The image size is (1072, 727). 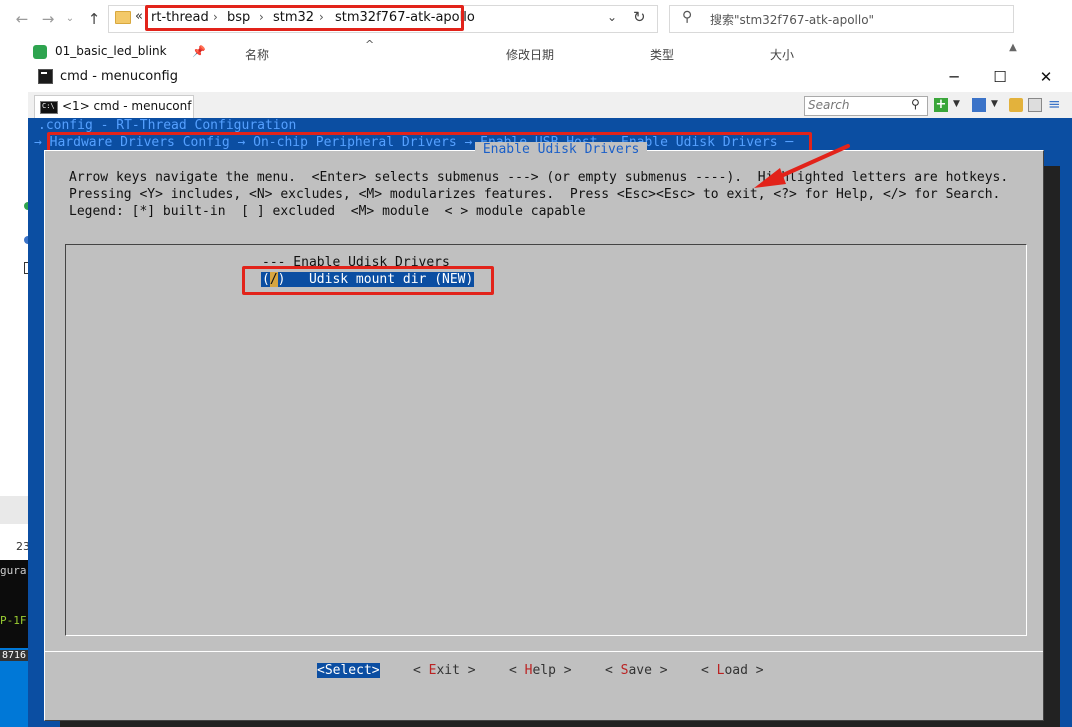 What do you see at coordinates (782, 54) in the screenshot?
I see `column-size: 大小` at bounding box center [782, 54].